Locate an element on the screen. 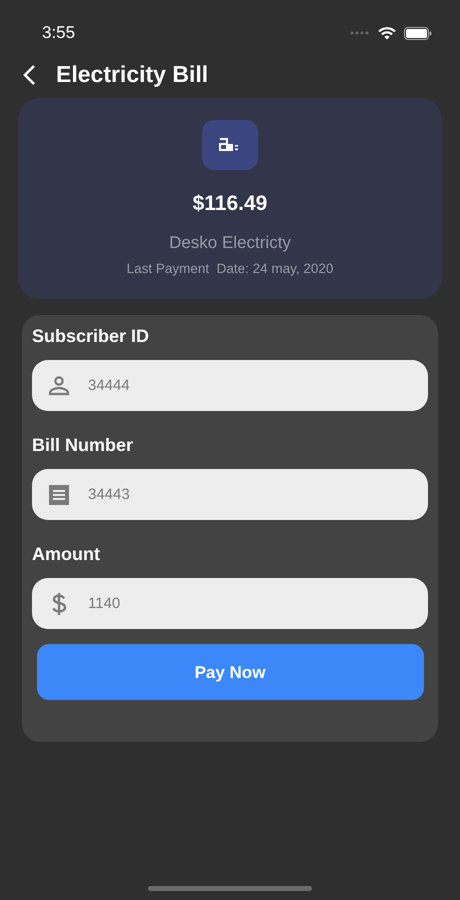  plug-icon is located at coordinates (230, 145).